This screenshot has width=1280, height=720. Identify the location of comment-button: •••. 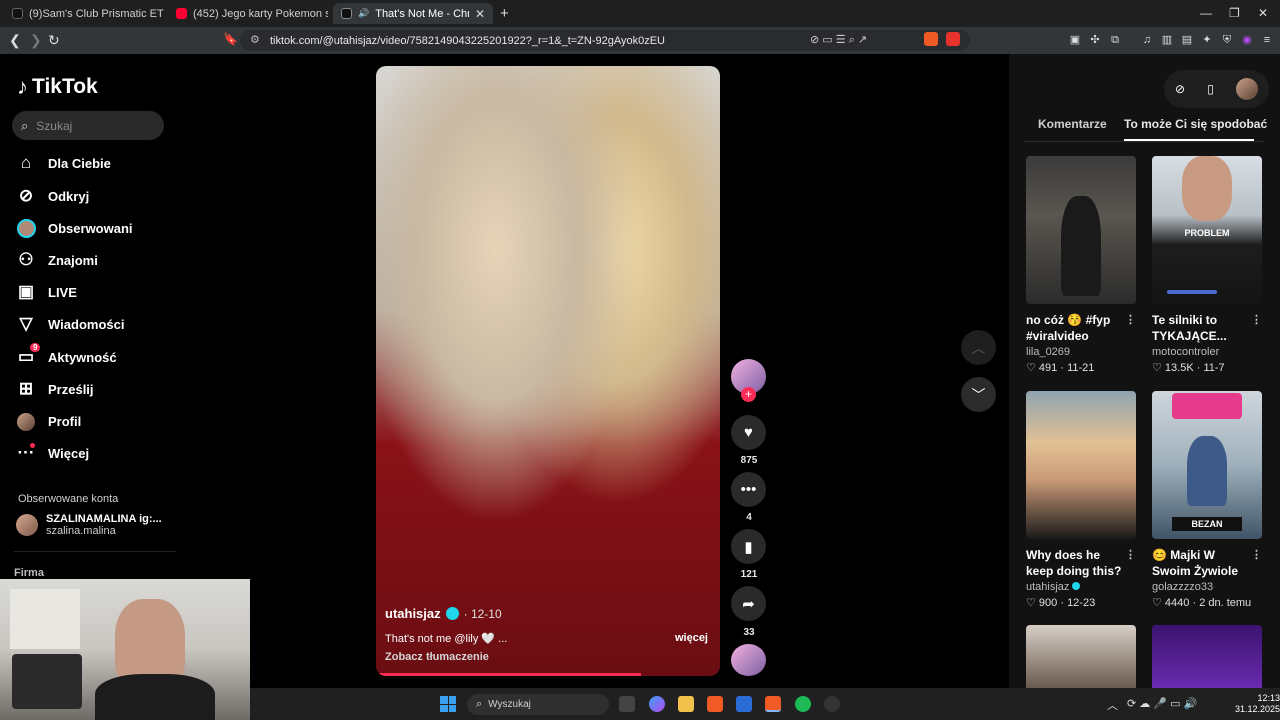
(748, 489).